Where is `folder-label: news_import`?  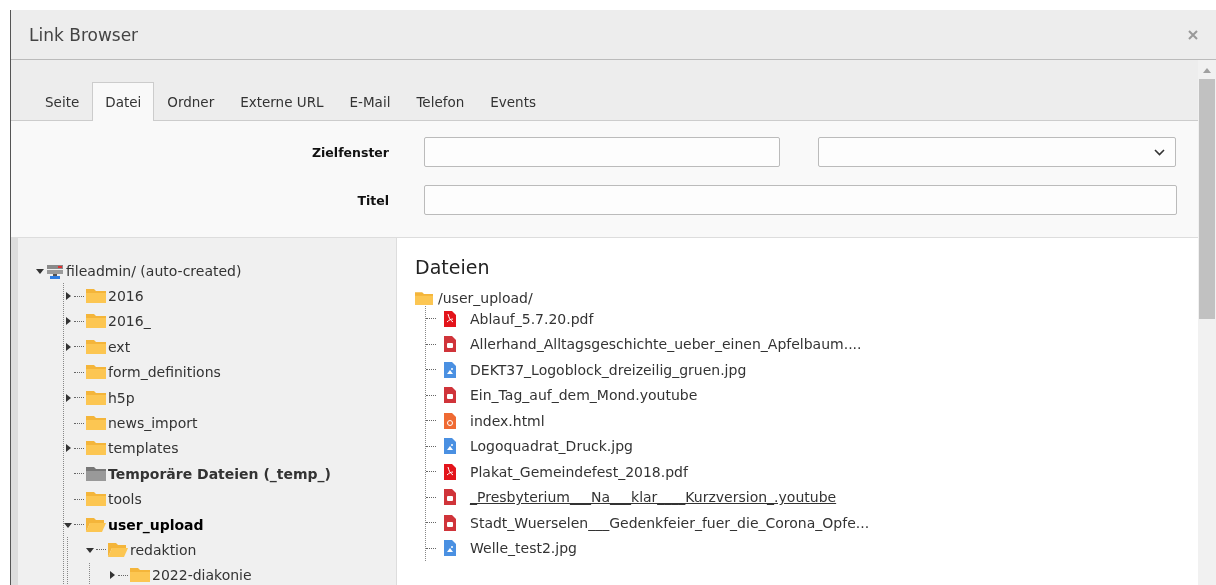
folder-label: news_import is located at coordinates (153, 423).